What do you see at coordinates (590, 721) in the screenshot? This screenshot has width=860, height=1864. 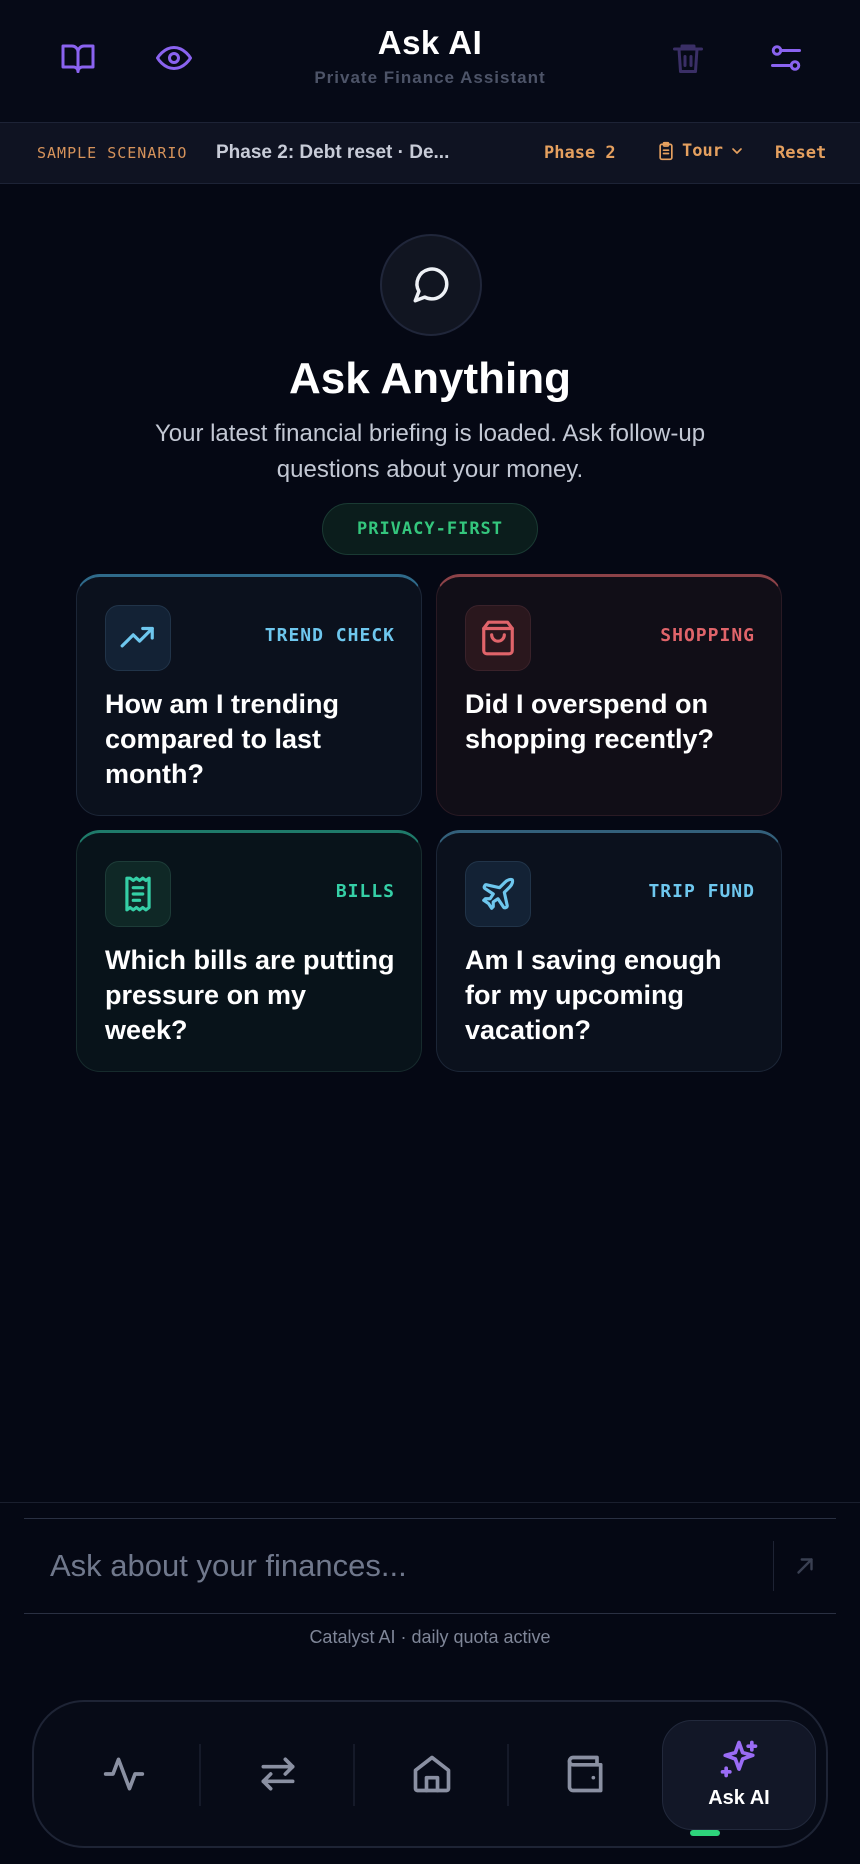 I see `card-question: Did I overspend on shopping recently?` at bounding box center [590, 721].